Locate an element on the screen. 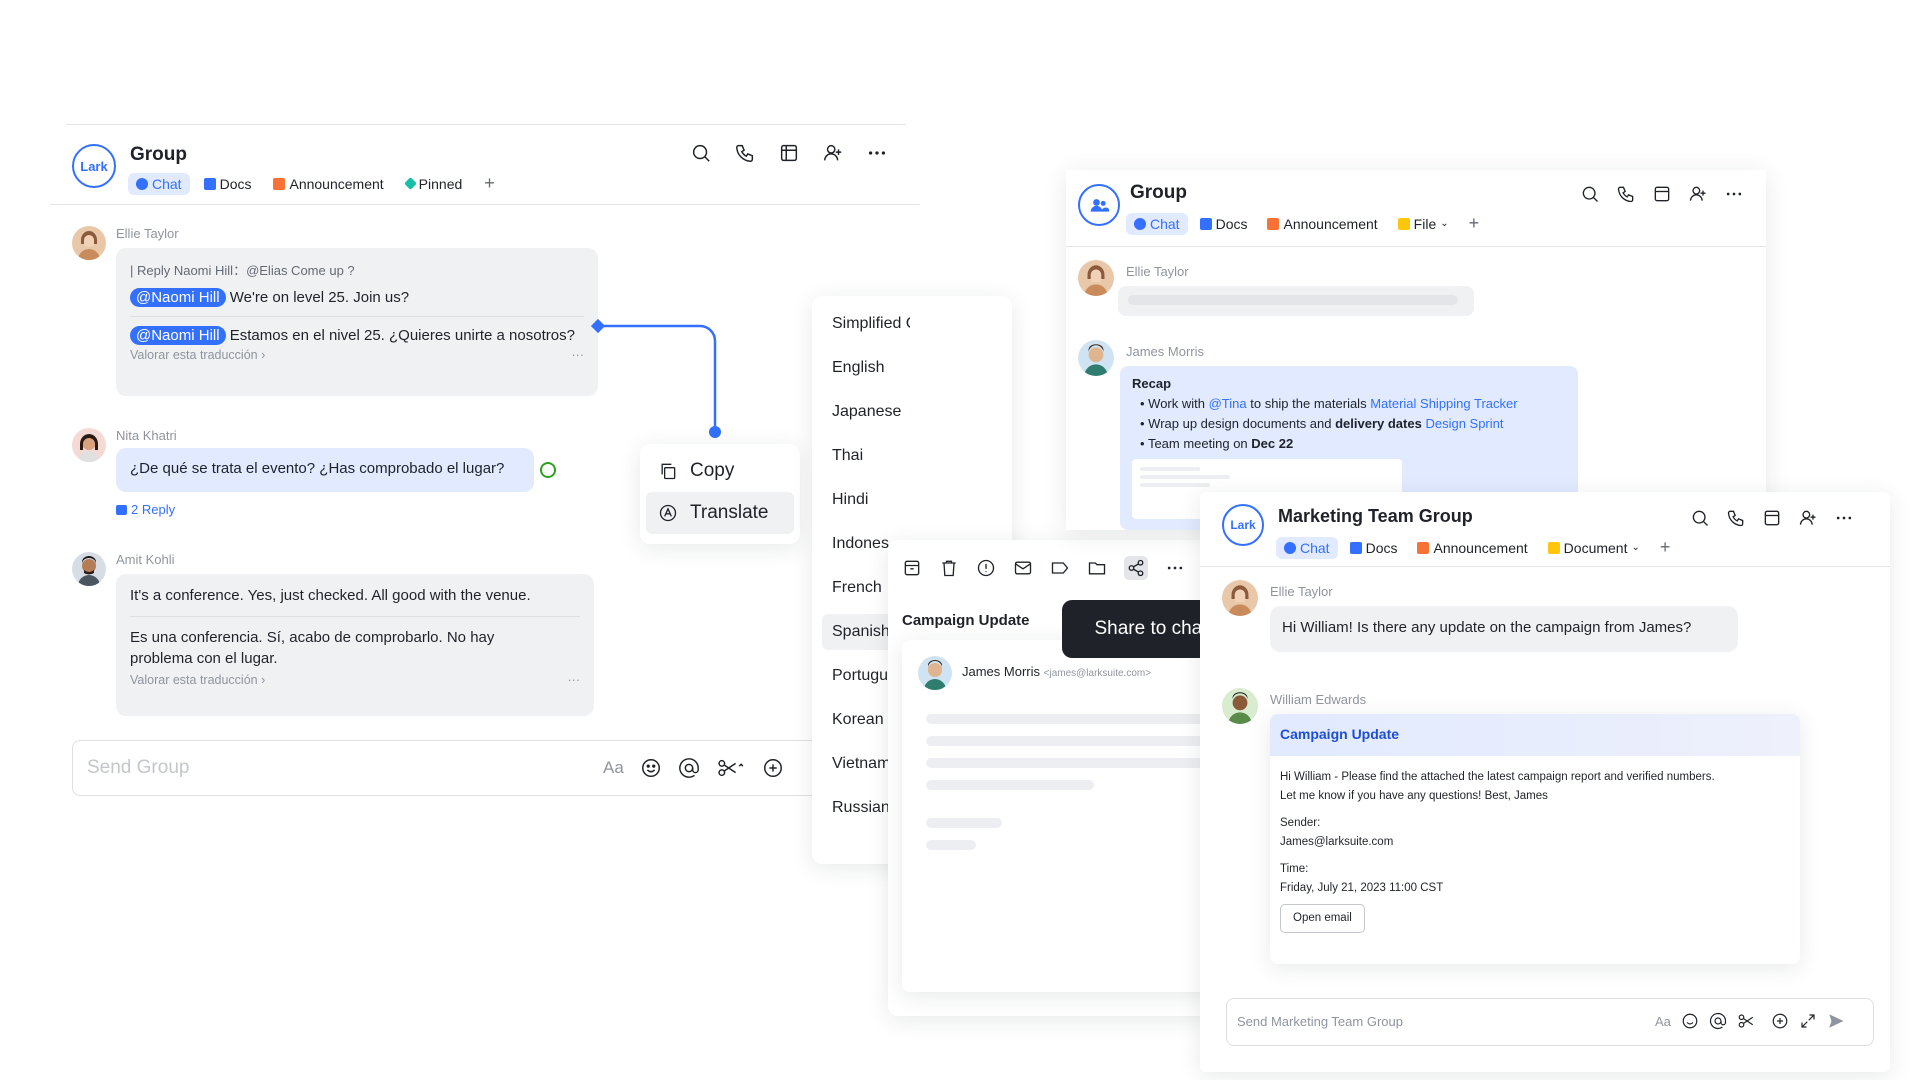 This screenshot has height=1080, width=1920. chat-tabs: Chat Docs Announcement Document ⌄ + is located at coordinates (1477, 547).